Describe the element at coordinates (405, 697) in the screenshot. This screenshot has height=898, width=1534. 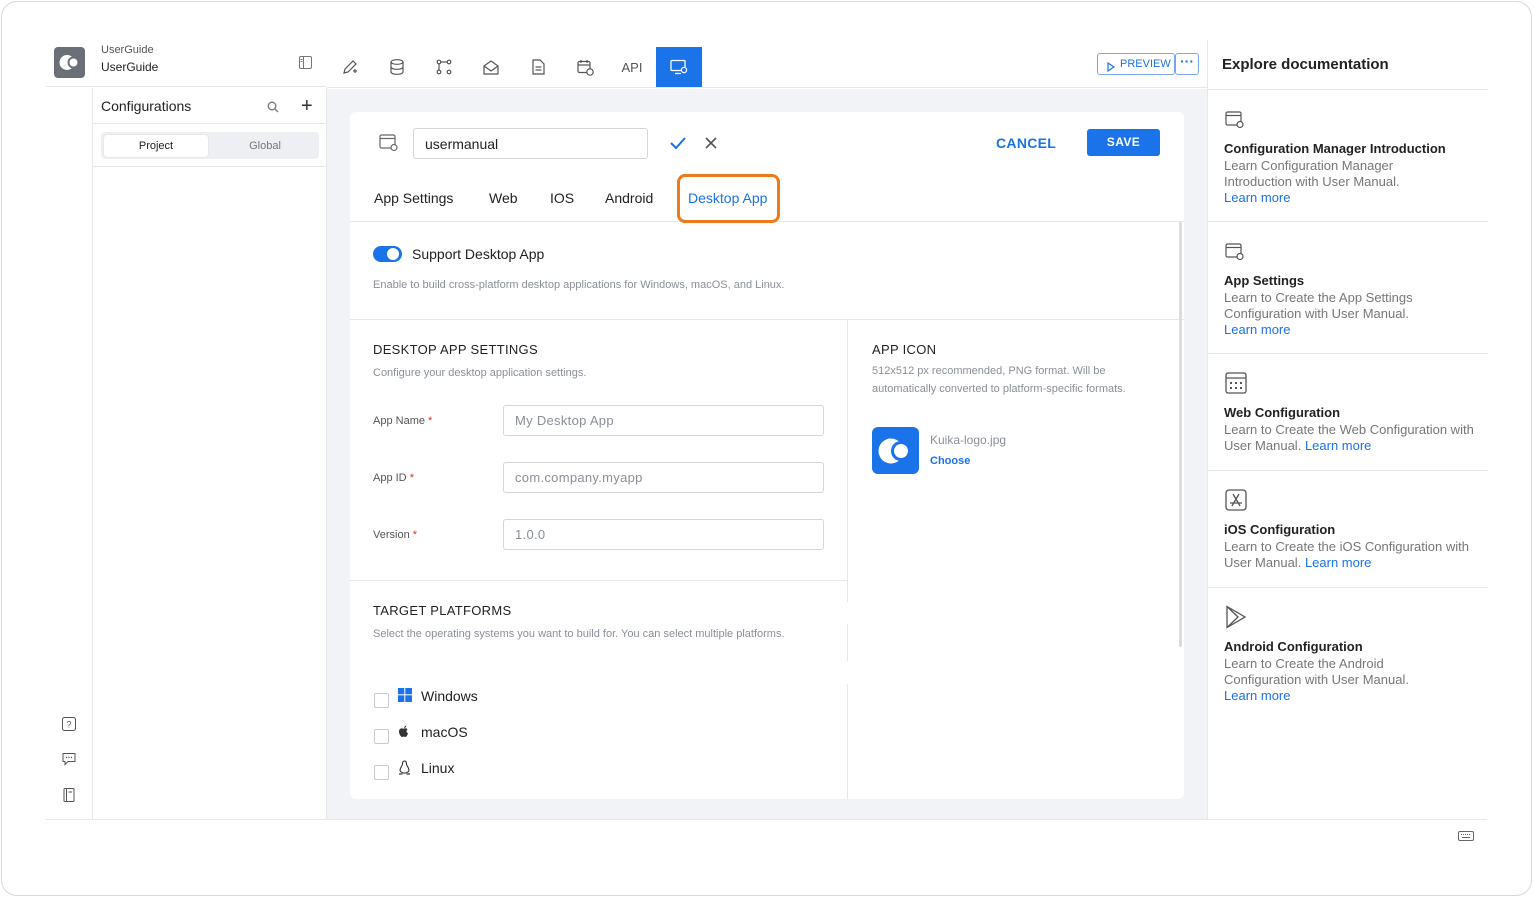
I see `windows-icon` at that location.